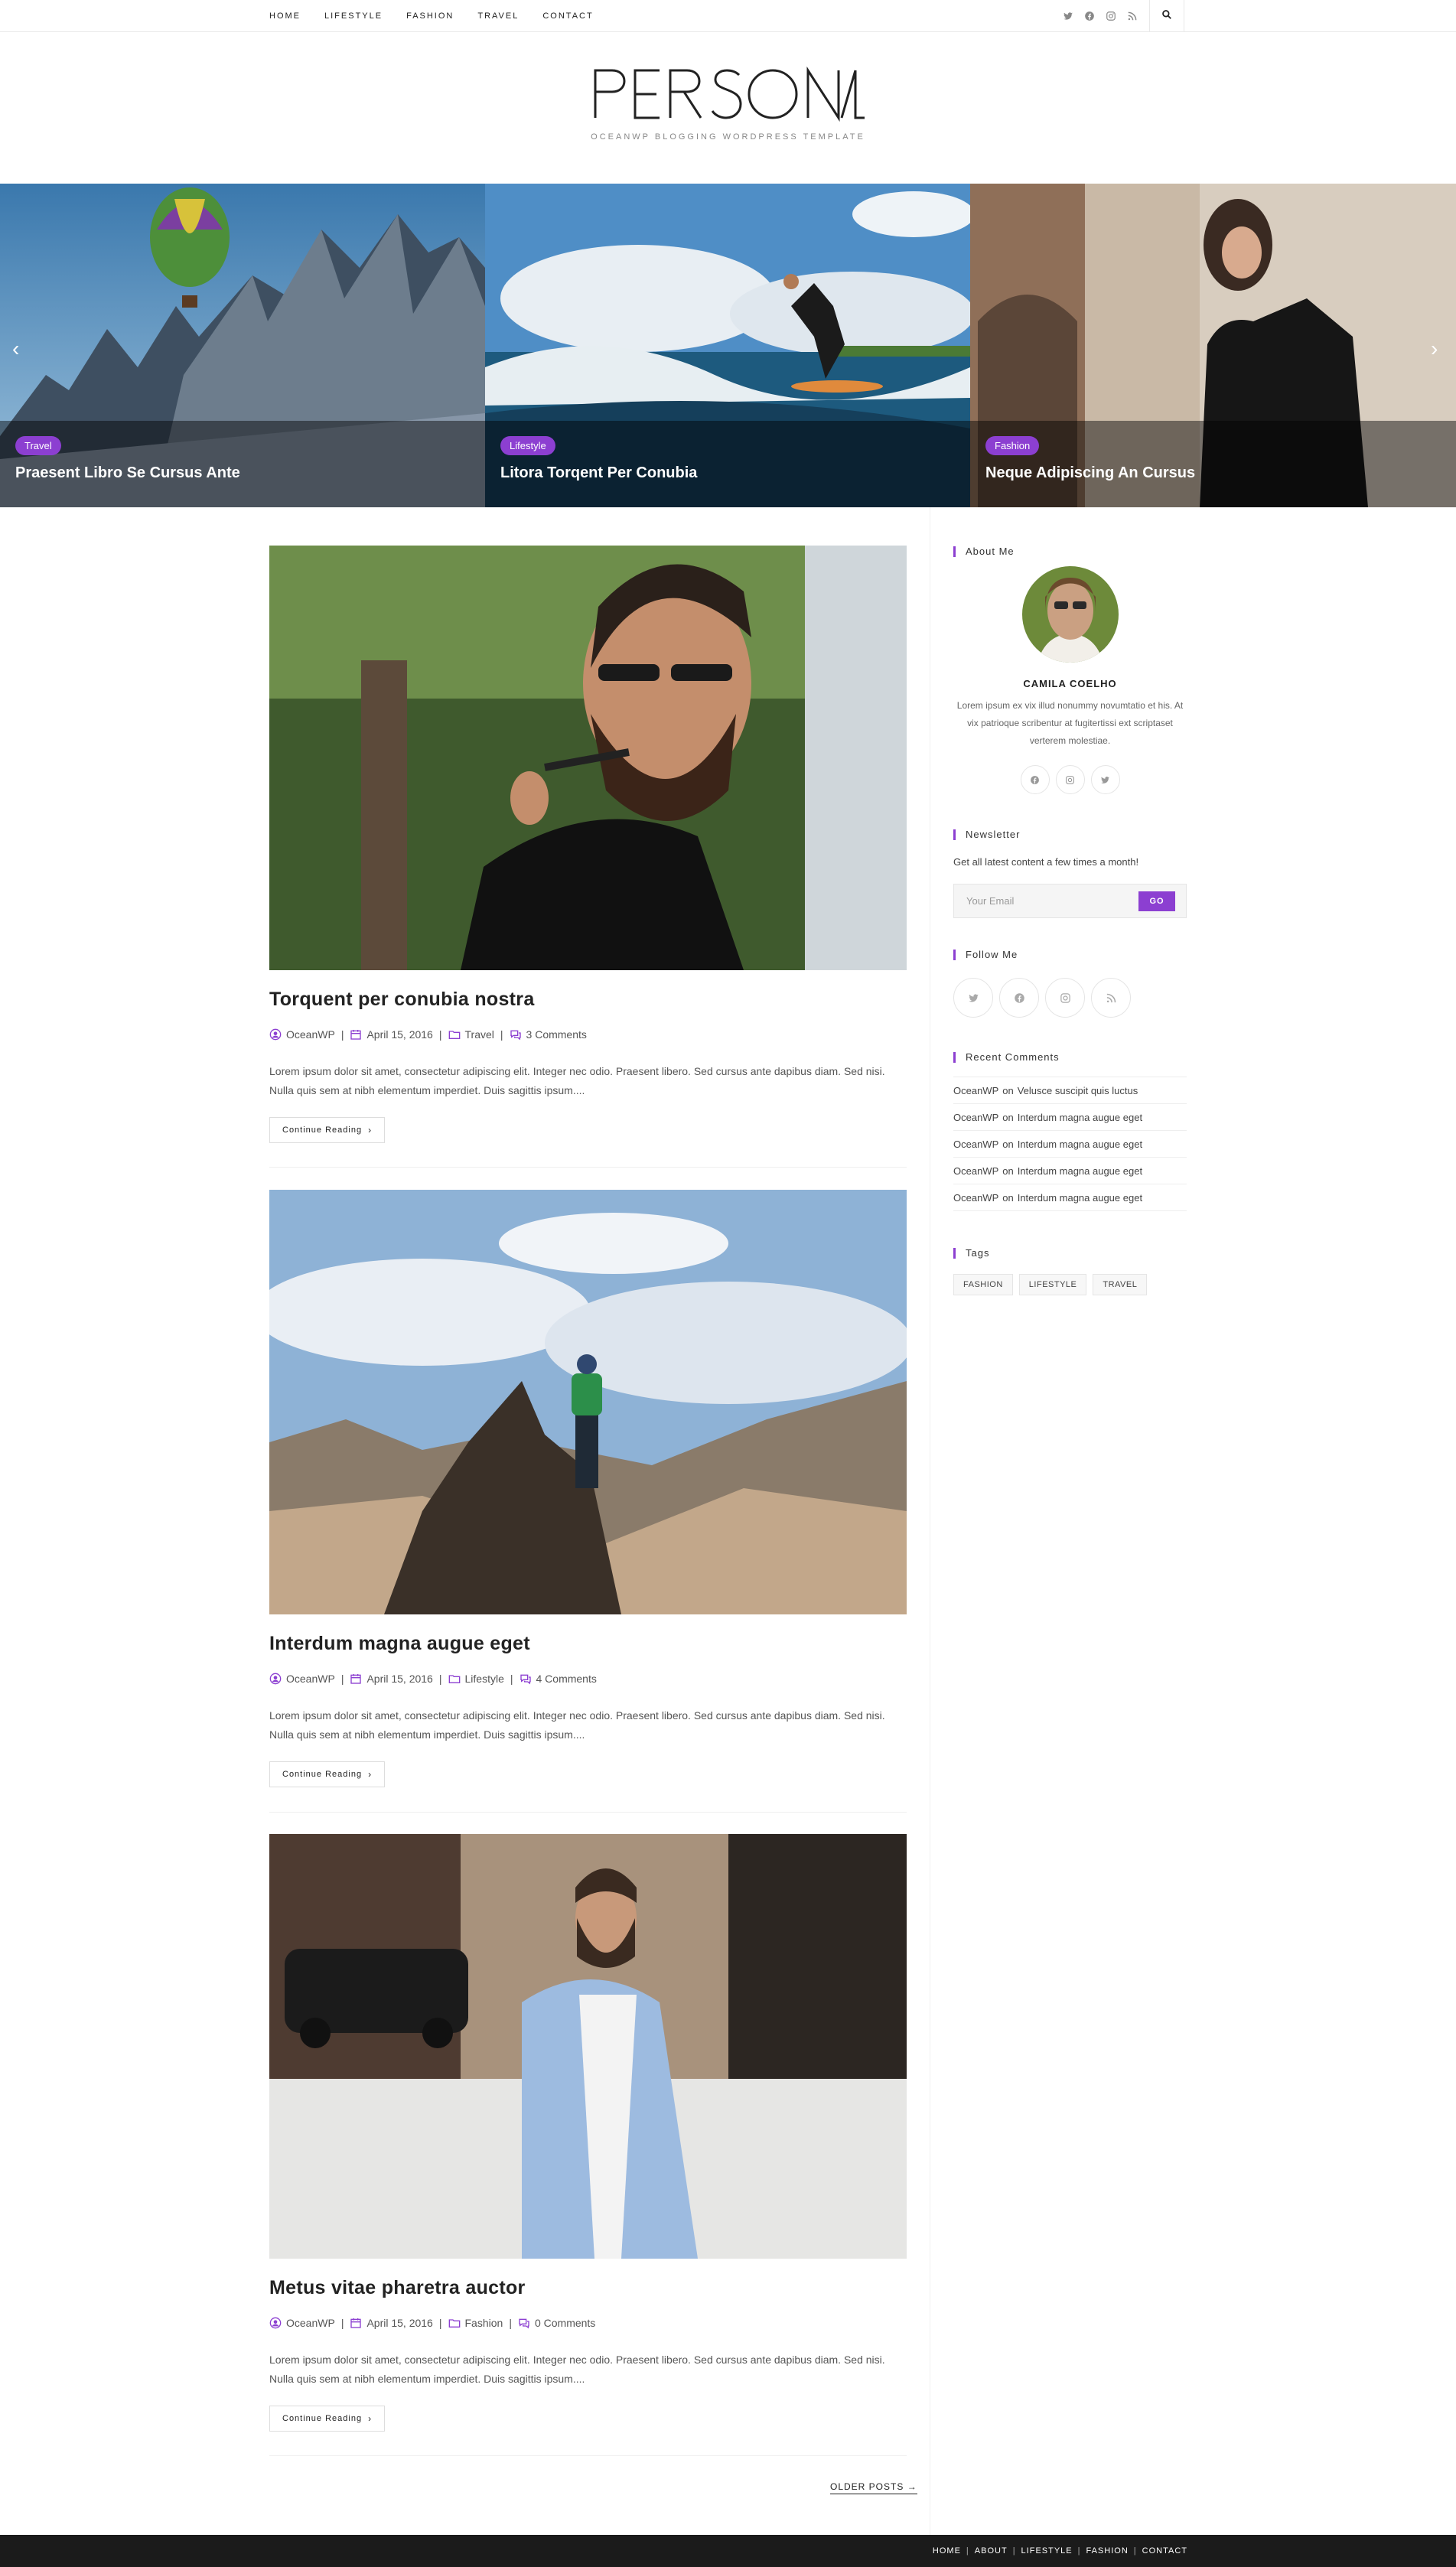  What do you see at coordinates (1156, 901) in the screenshot?
I see `subscribe-button: GO` at bounding box center [1156, 901].